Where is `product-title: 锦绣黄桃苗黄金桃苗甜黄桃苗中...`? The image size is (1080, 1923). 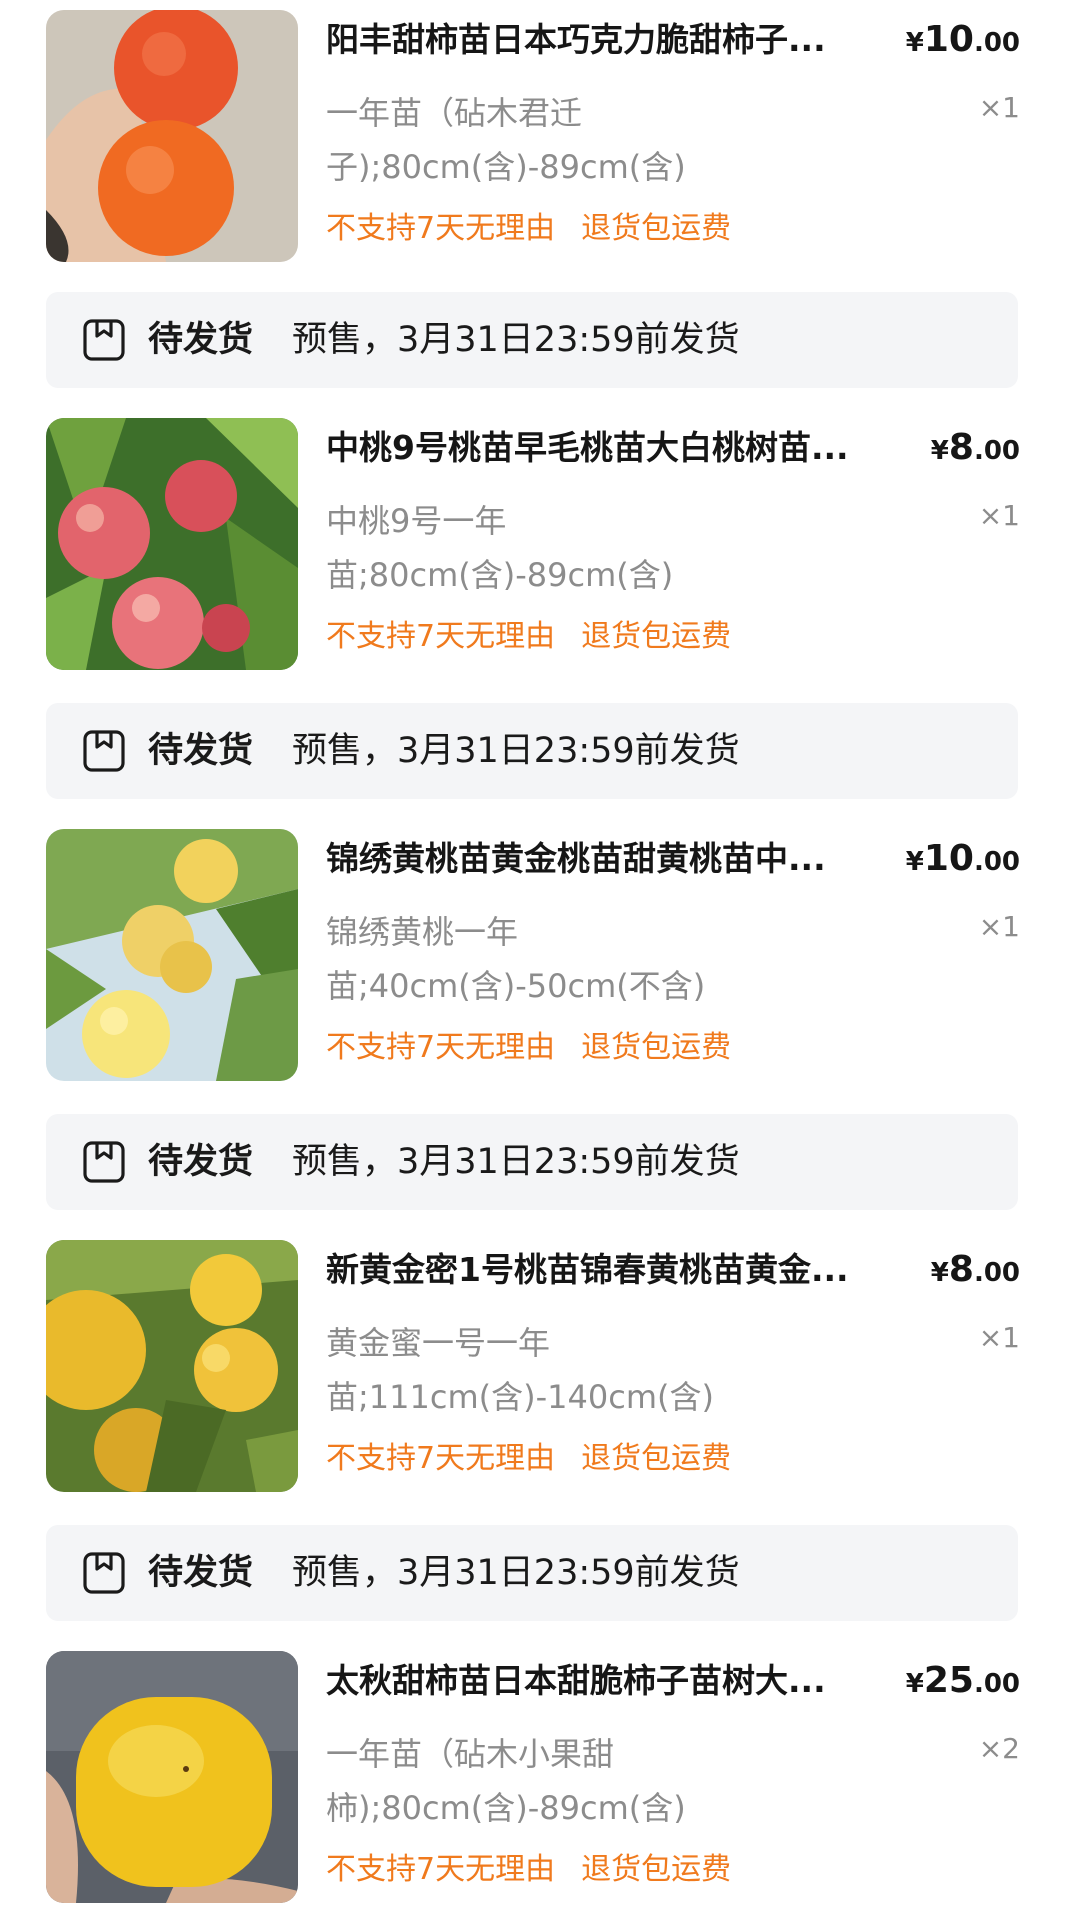 product-title: 锦绣黄桃苗黄金桃苗甜黄桃苗中... is located at coordinates (616, 859).